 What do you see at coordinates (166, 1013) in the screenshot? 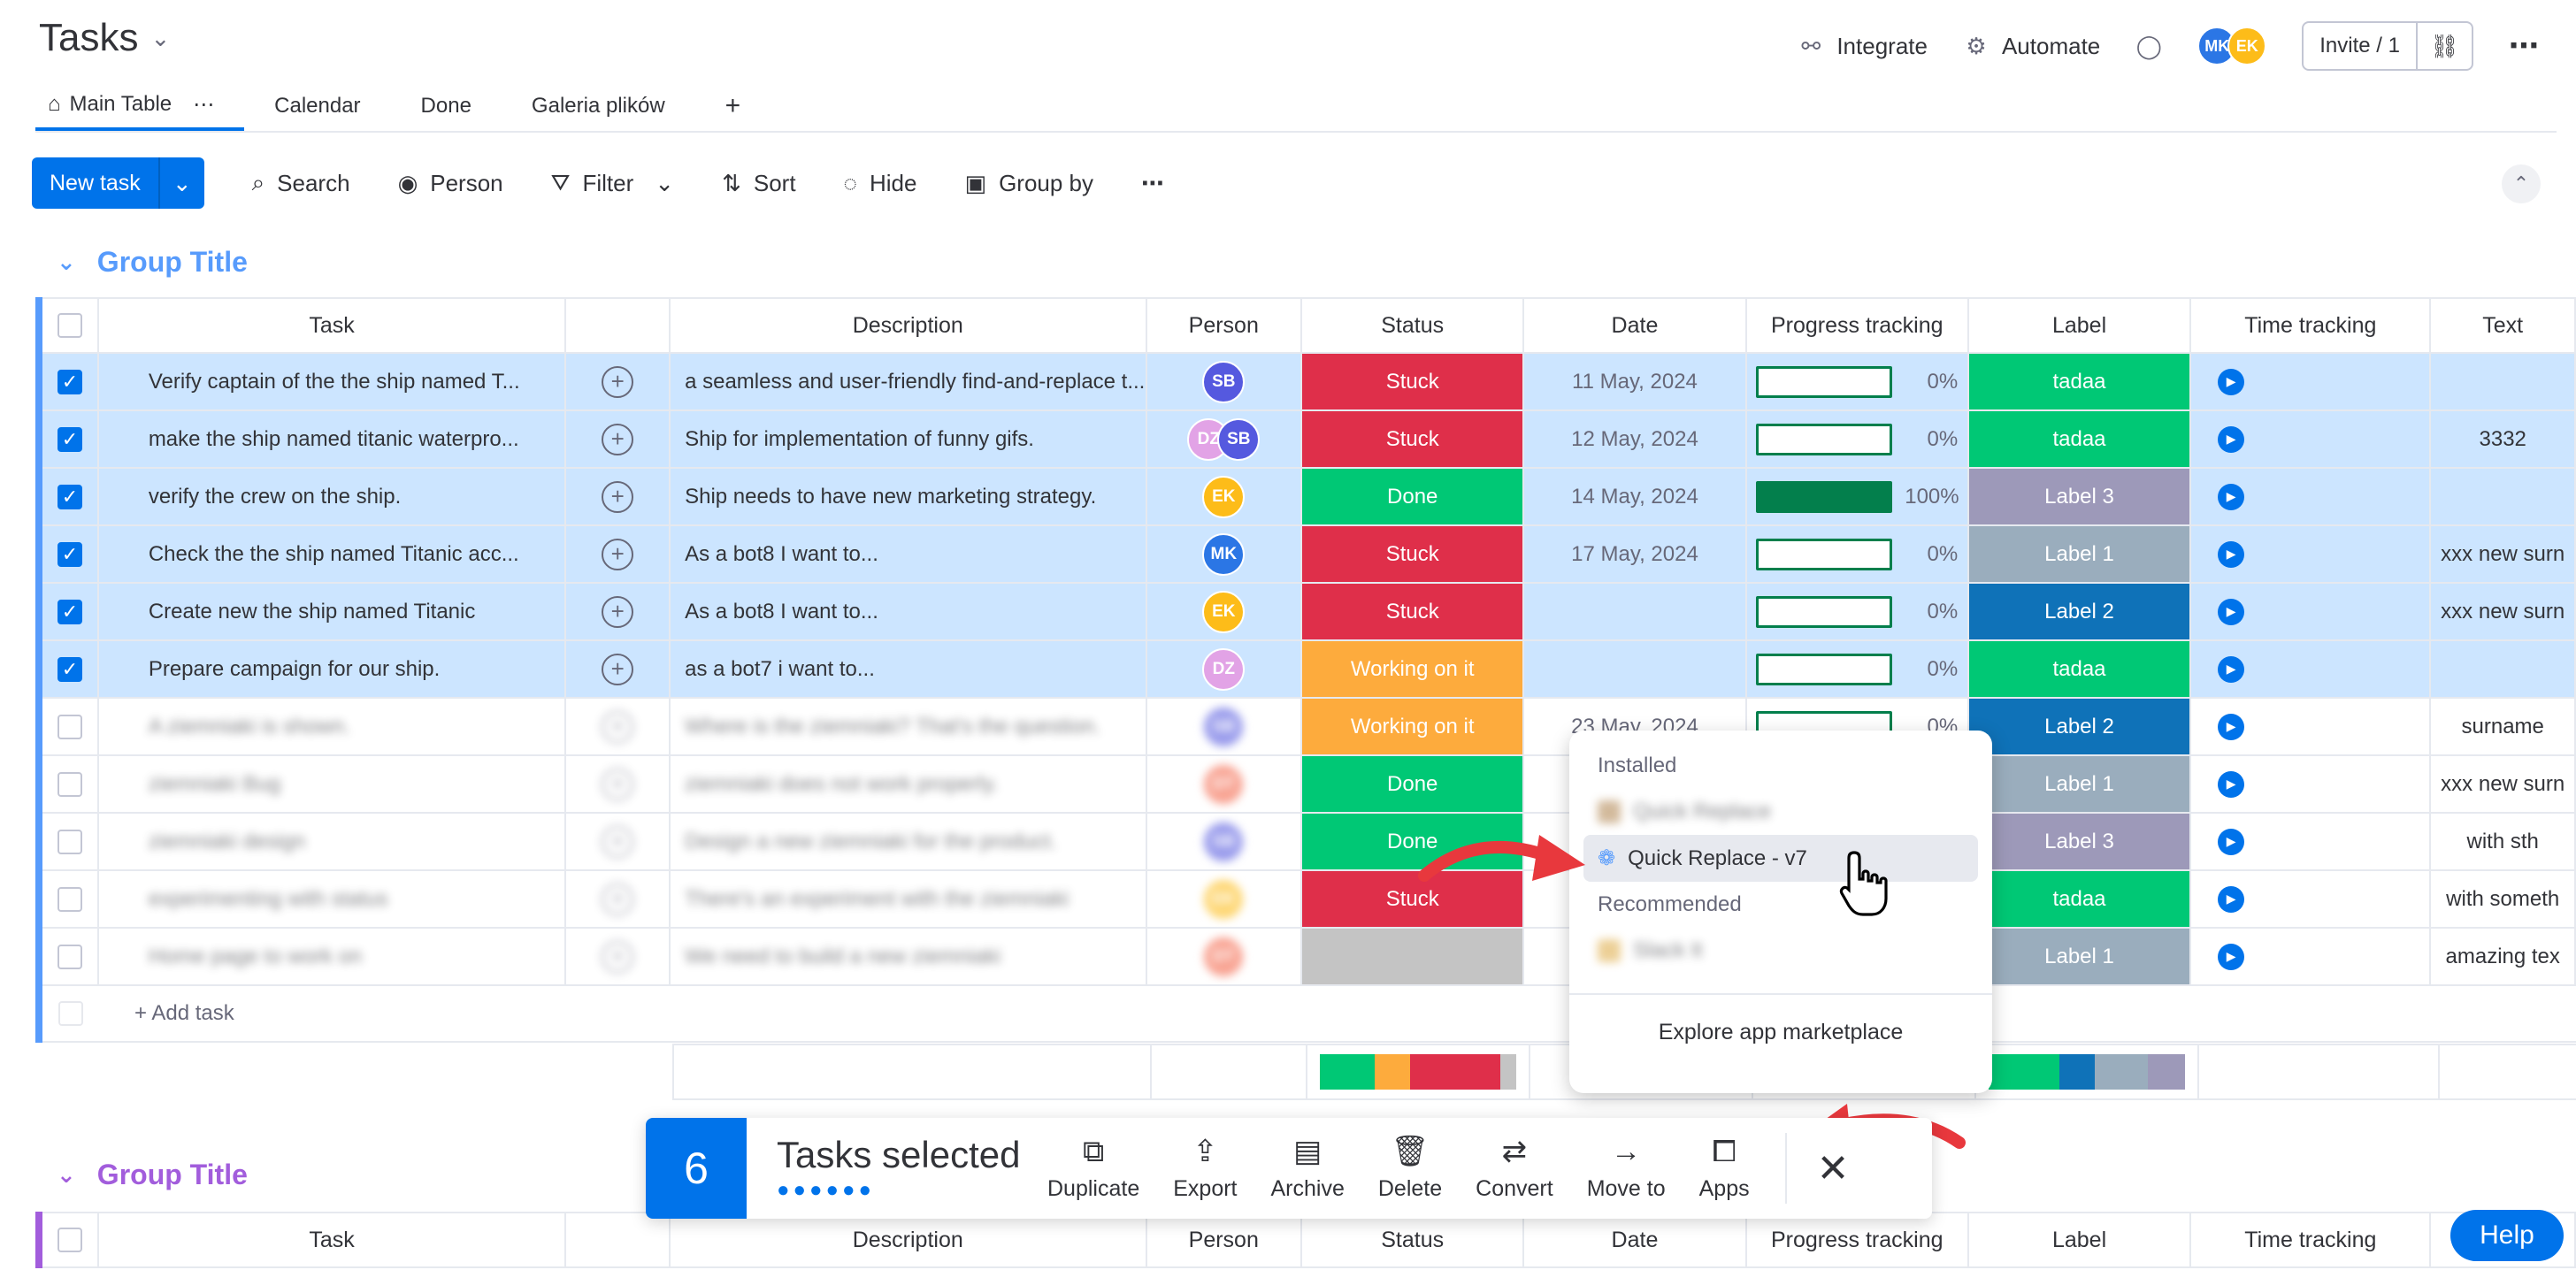
I see `add-task-input: + Add task` at bounding box center [166, 1013].